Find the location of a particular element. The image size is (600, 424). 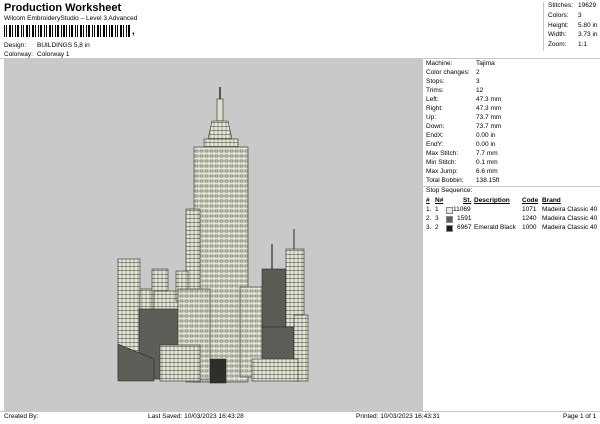

info-value: 6.6 mm is located at coordinates (487, 171).